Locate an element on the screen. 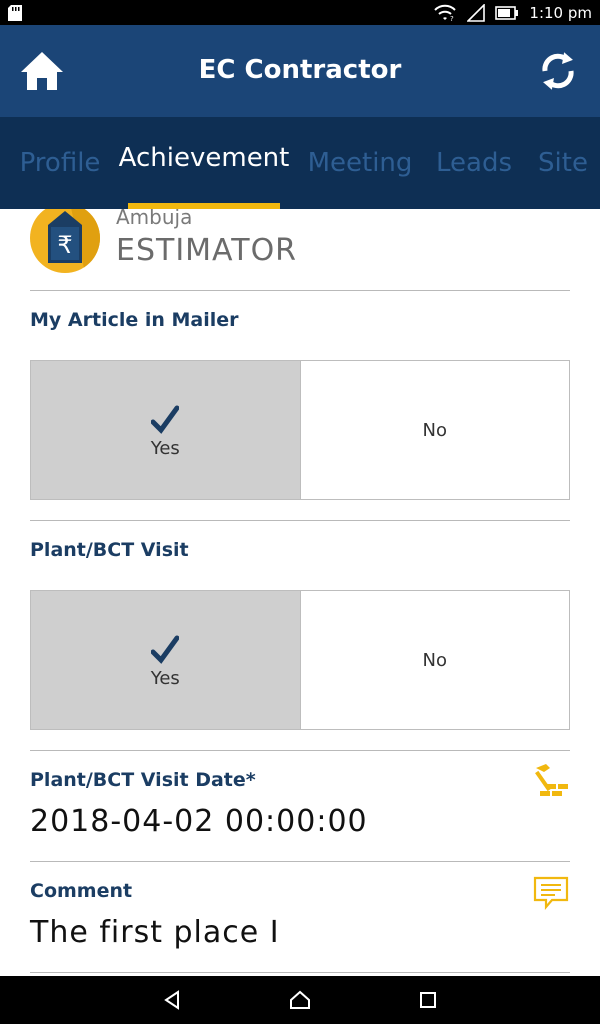 The height and width of the screenshot is (1024, 600). tab-label: Meeting is located at coordinates (360, 163).